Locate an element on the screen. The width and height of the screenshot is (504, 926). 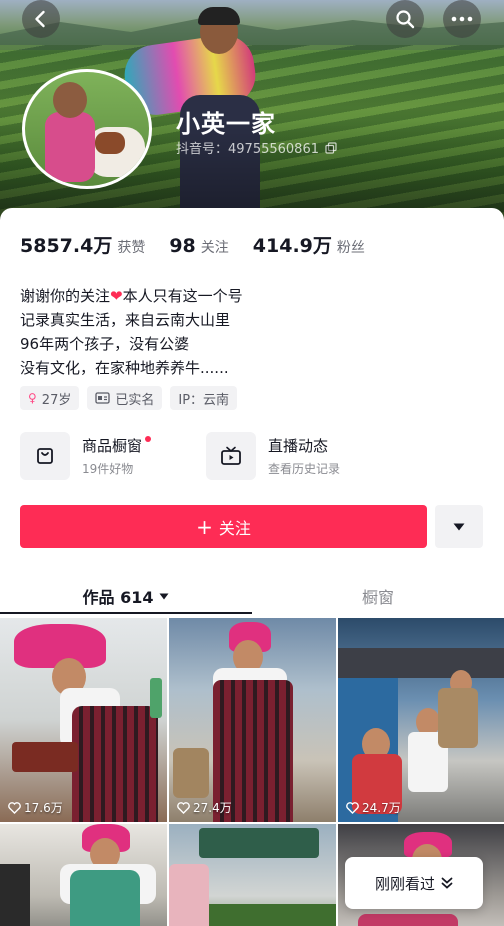
profile-tags: ♀ 27岁 已实名 IP：云南 is located at coordinates (129, 398).